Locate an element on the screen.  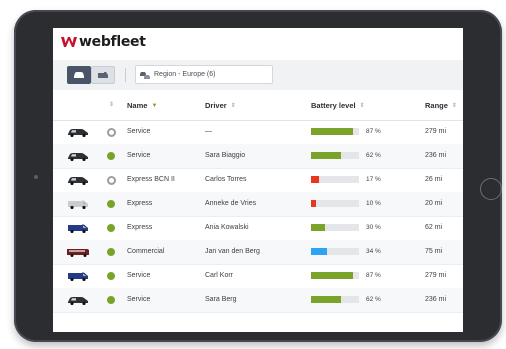
van-filter-toggle is located at coordinates (103, 75).